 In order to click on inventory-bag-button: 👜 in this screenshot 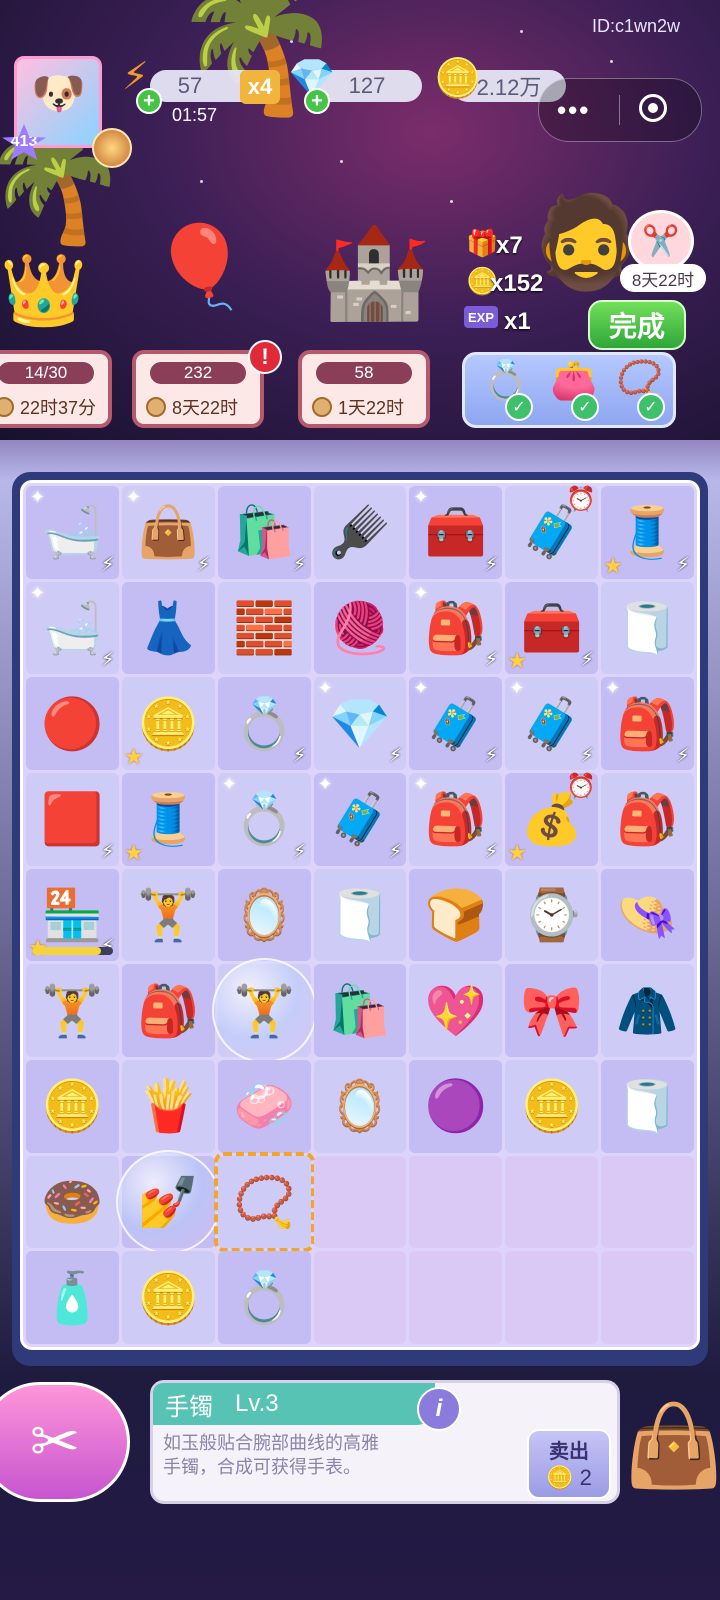, I will do `click(672, 1455)`.